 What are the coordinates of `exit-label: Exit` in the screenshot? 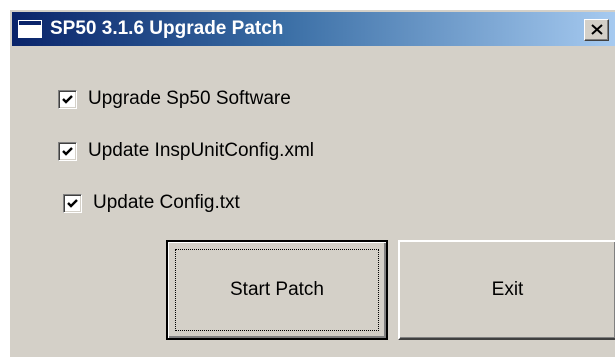 It's located at (507, 289).